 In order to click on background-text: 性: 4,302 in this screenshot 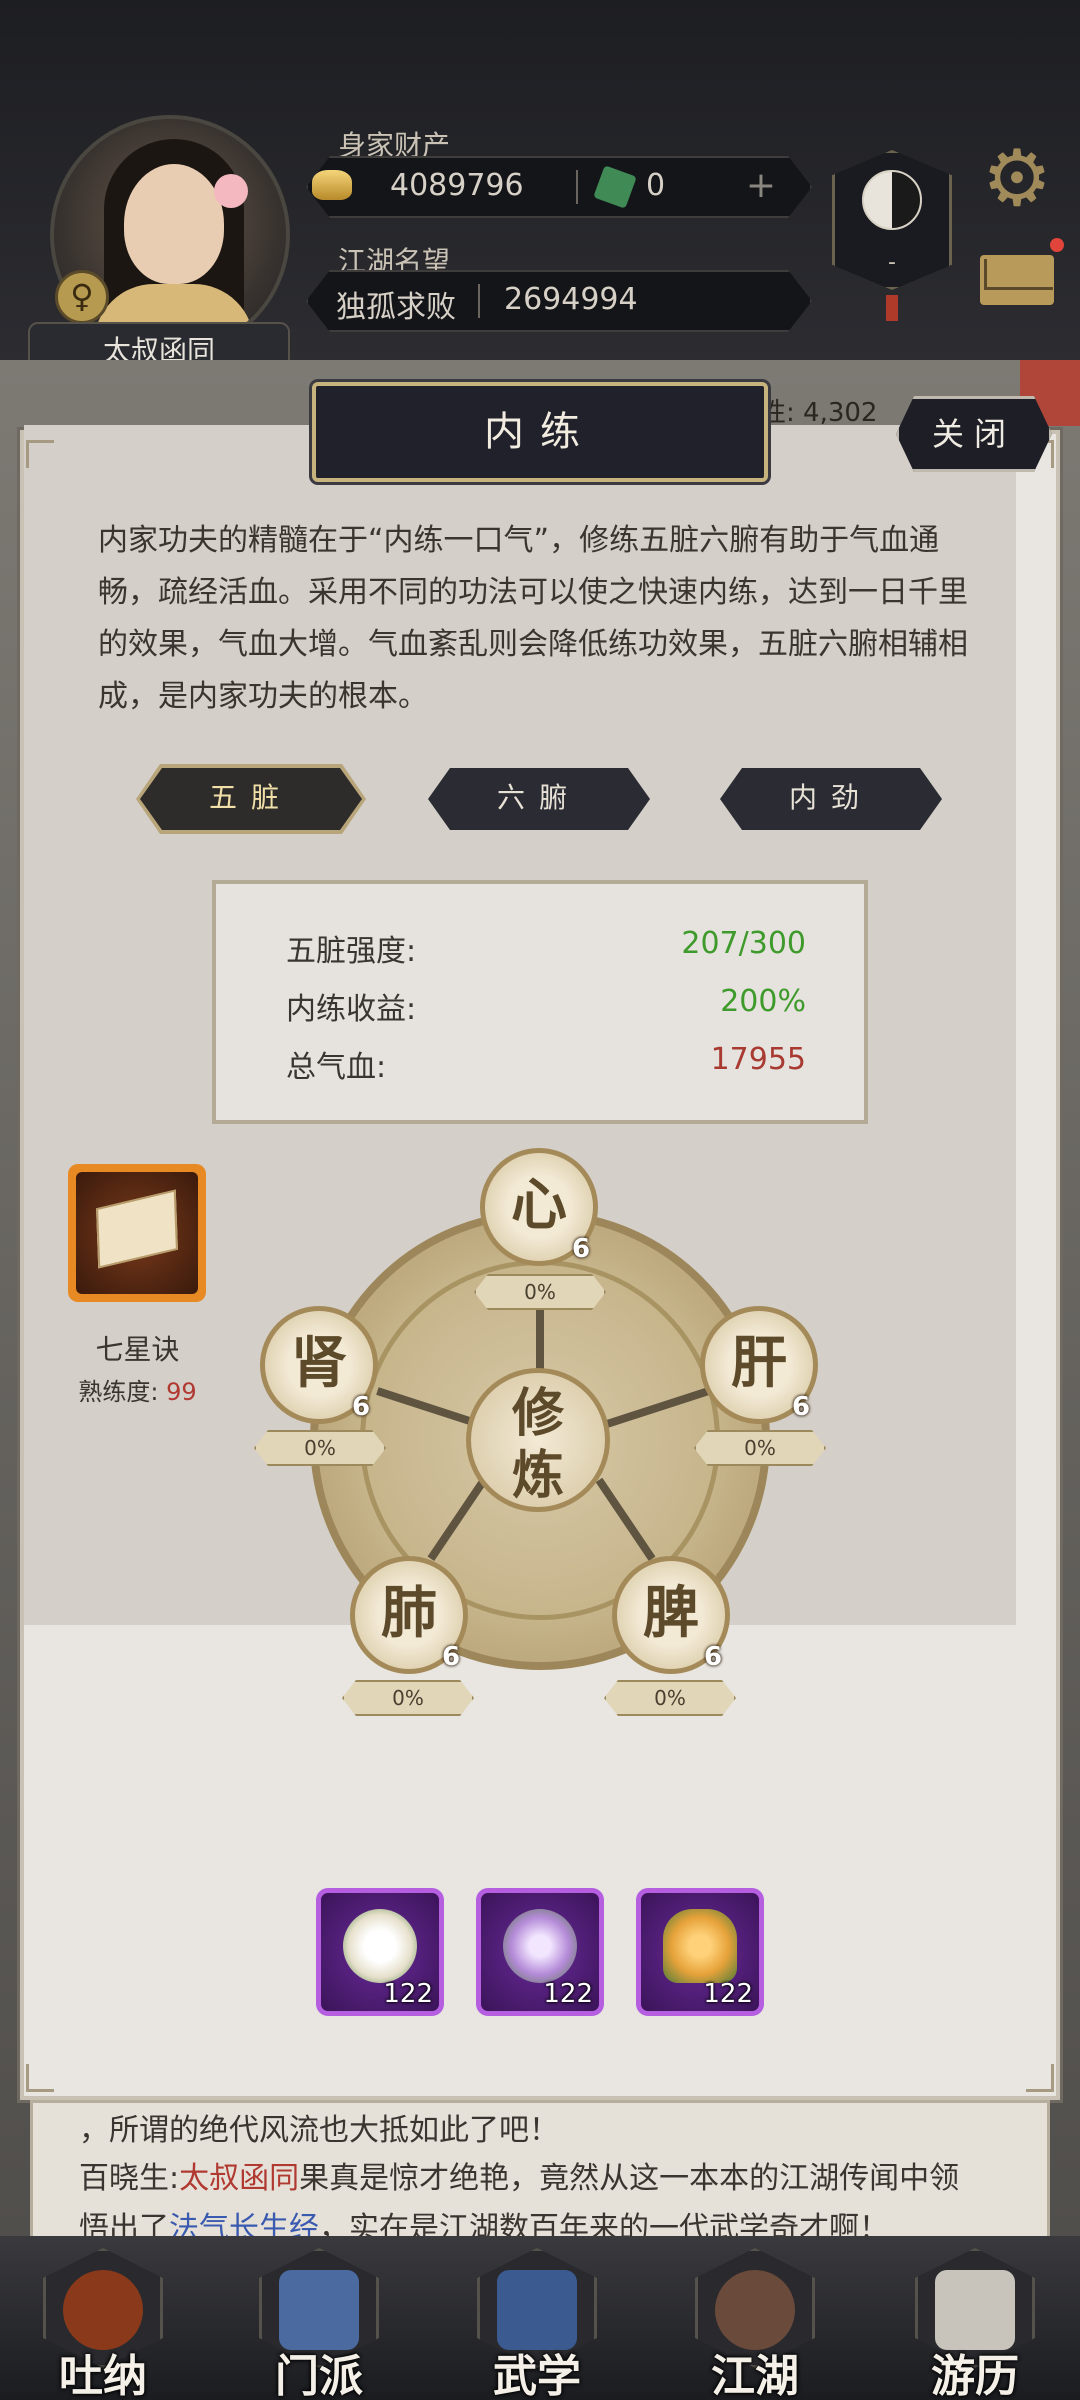, I will do `click(819, 413)`.